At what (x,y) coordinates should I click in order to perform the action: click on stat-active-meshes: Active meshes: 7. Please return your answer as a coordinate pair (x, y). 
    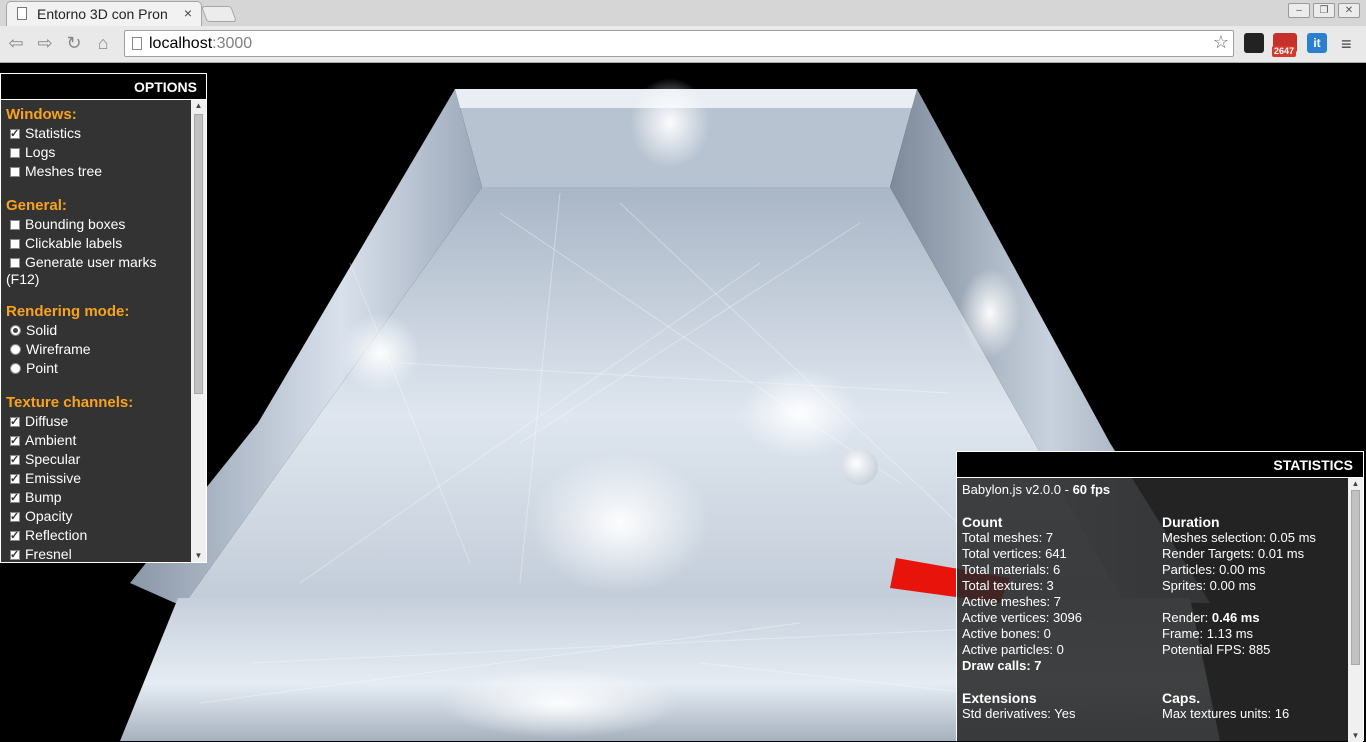
    Looking at the image, I should click on (1011, 601).